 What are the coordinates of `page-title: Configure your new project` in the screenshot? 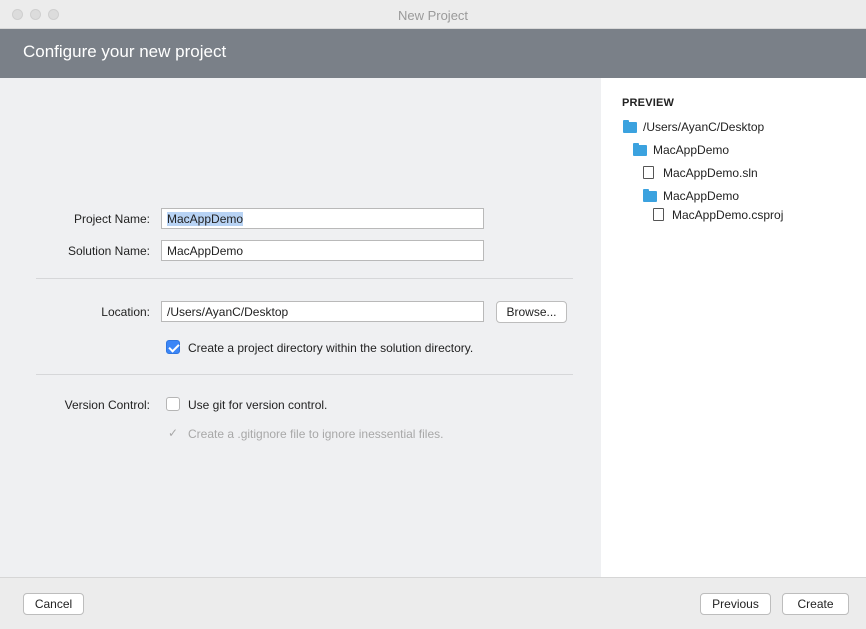 It's located at (125, 51).